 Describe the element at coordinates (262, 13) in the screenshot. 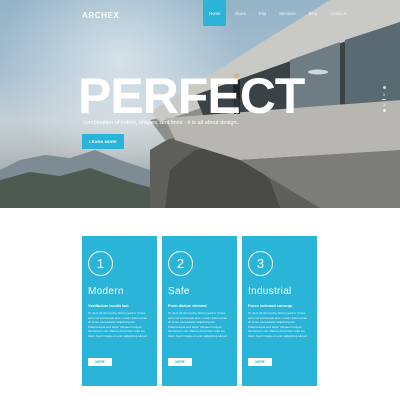

I see `nav-item-faq: Faq` at that location.